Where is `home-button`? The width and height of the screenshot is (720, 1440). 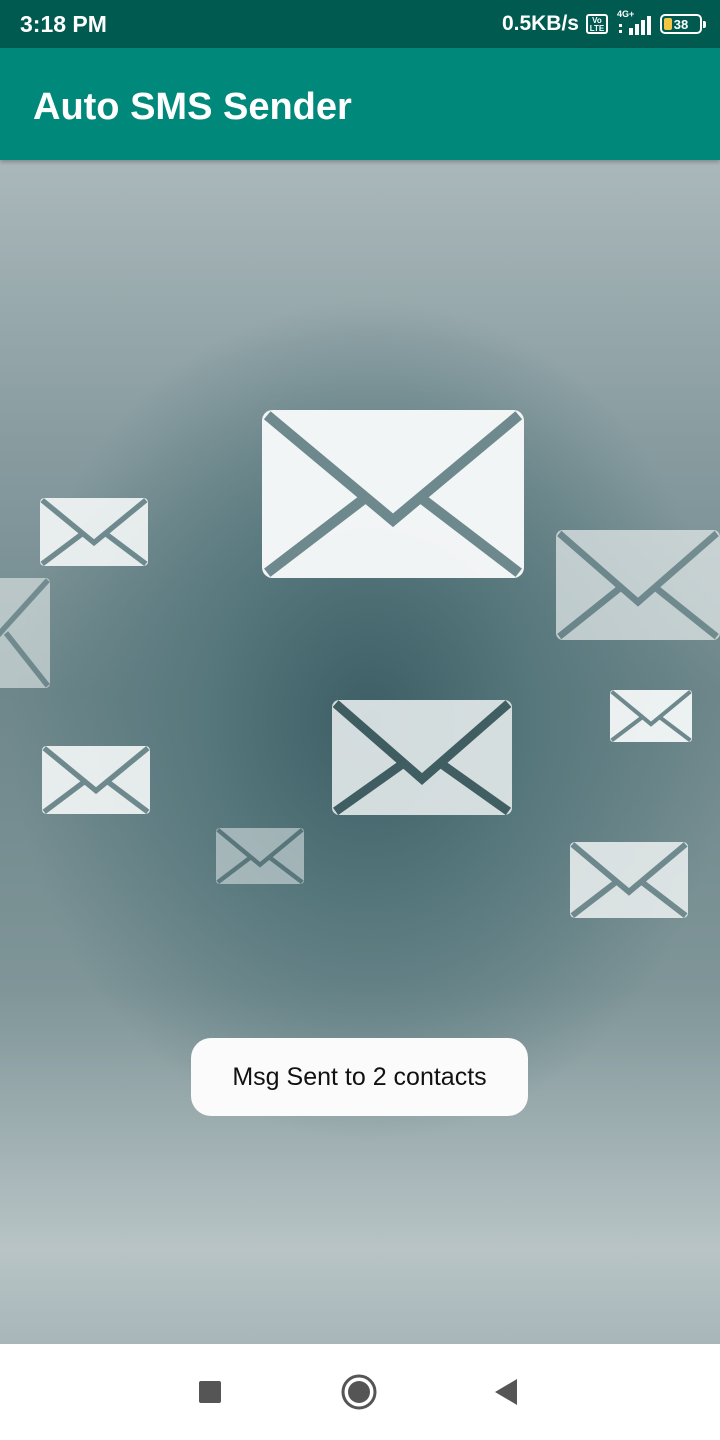
home-button is located at coordinates (359, 1392).